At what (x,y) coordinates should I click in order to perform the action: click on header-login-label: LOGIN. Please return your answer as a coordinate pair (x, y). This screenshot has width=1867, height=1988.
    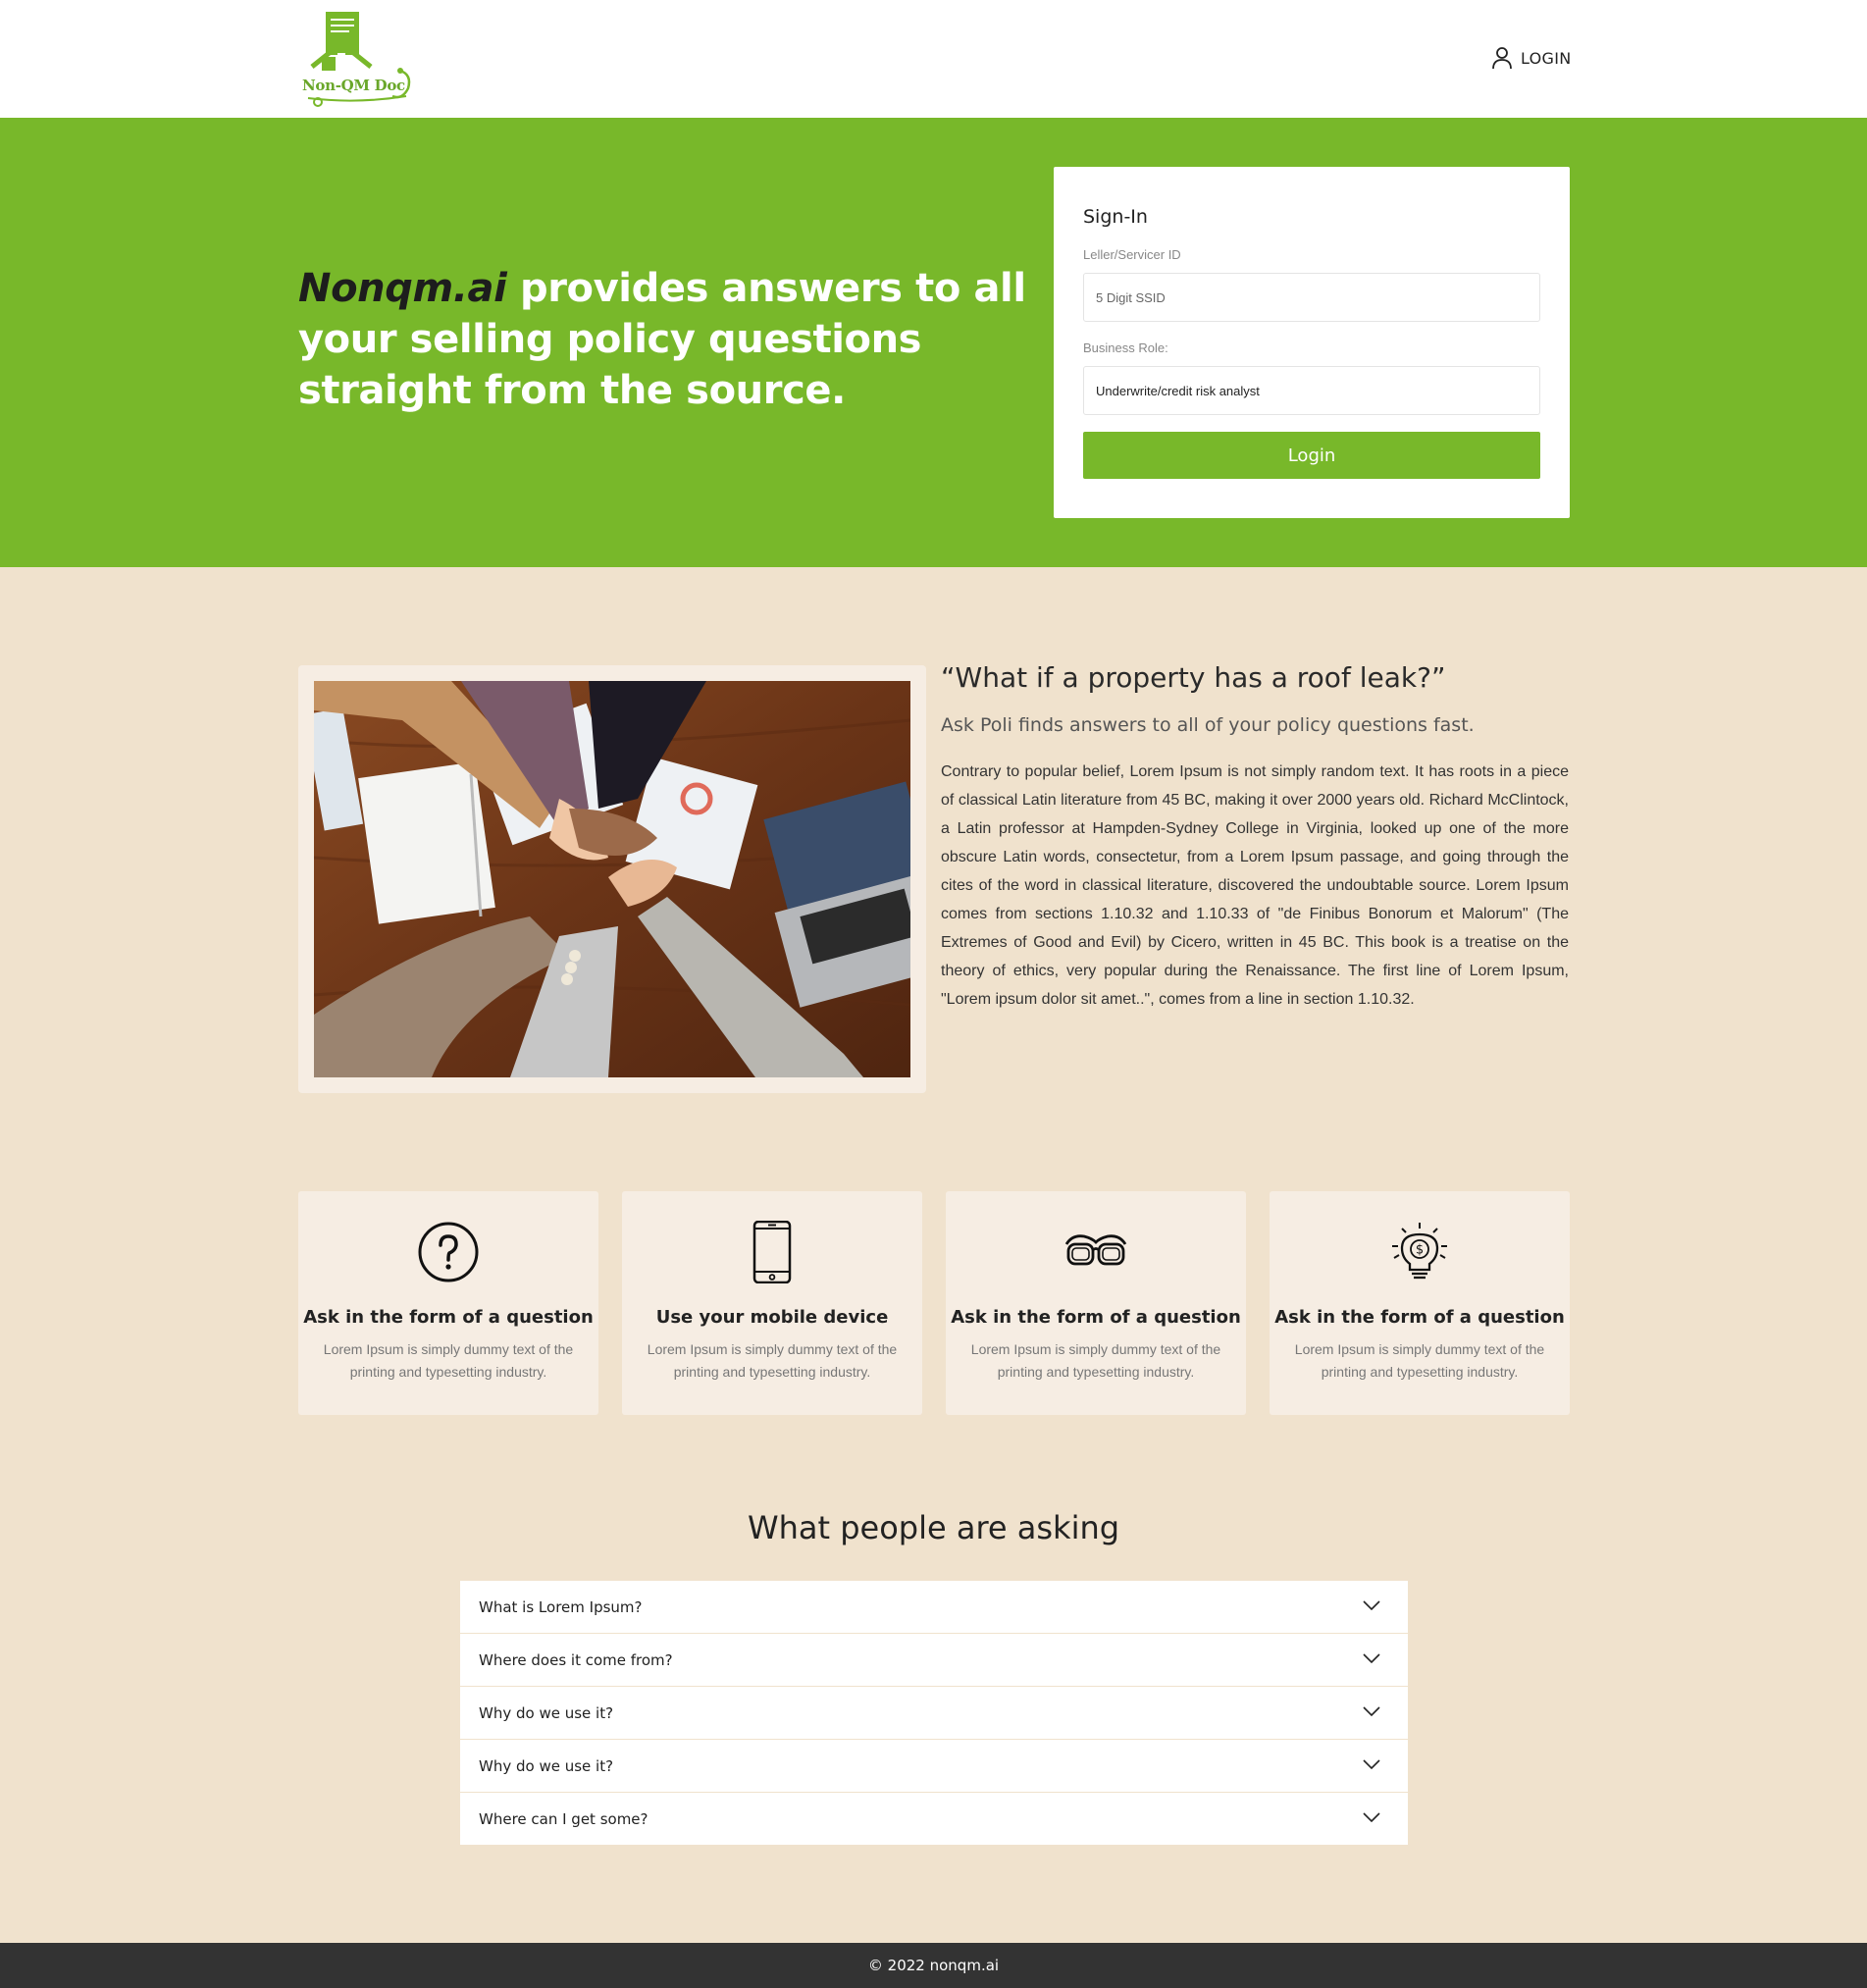
    Looking at the image, I should click on (1547, 58).